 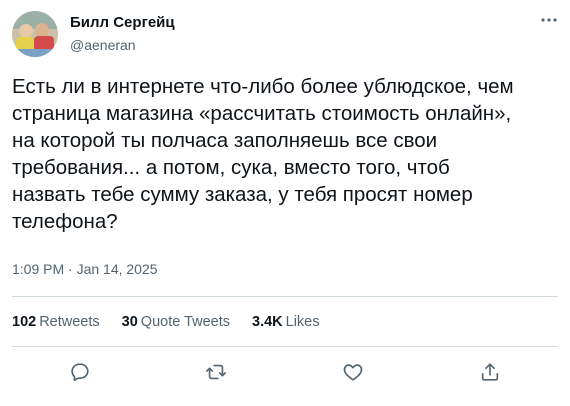 What do you see at coordinates (216, 372) in the screenshot?
I see `retweet-icon` at bounding box center [216, 372].